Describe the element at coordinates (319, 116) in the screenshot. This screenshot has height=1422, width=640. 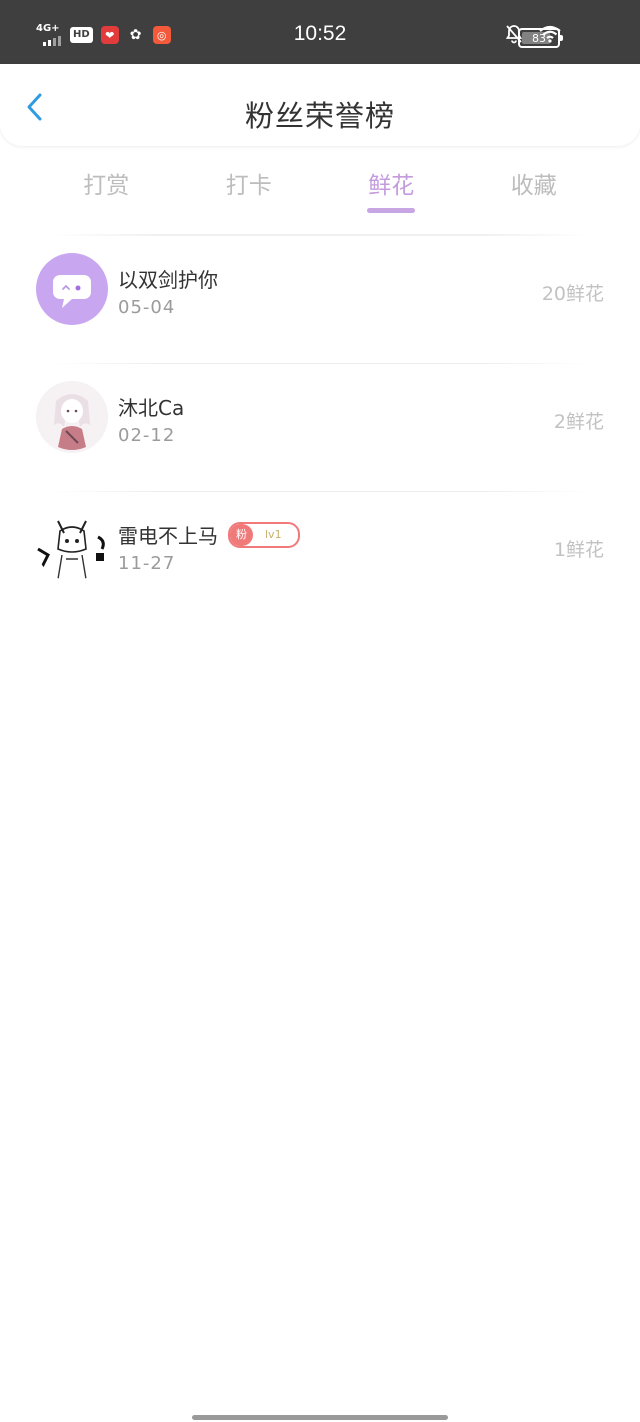
I see `page-title: 粉丝荣誉榜` at that location.